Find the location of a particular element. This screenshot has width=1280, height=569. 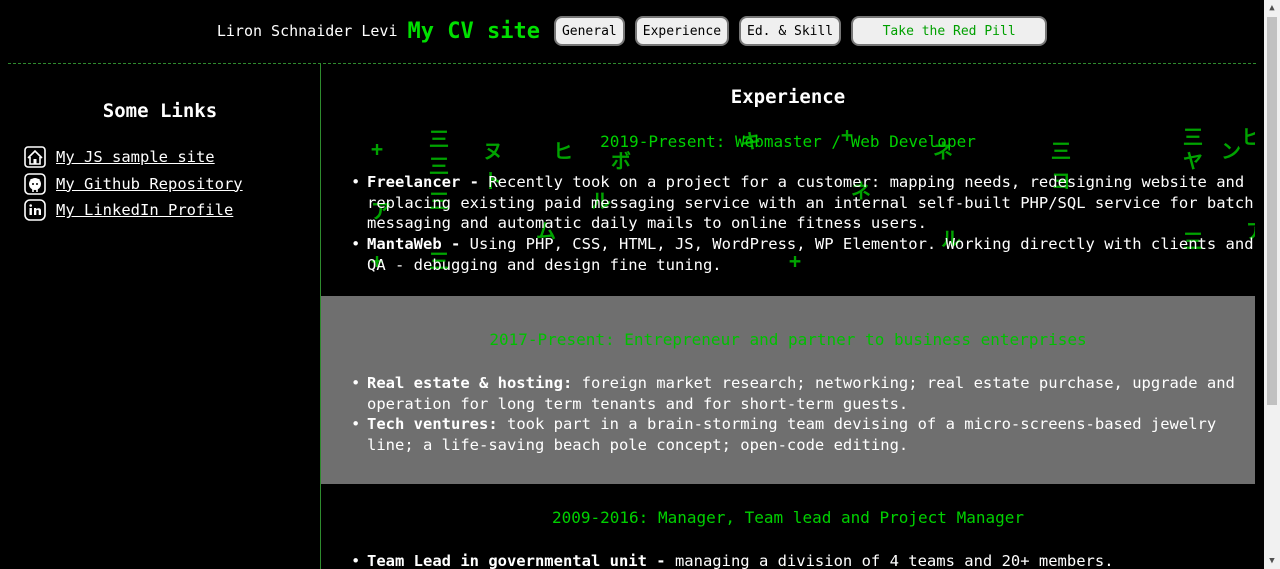

page-title: Experience is located at coordinates (788, 97).